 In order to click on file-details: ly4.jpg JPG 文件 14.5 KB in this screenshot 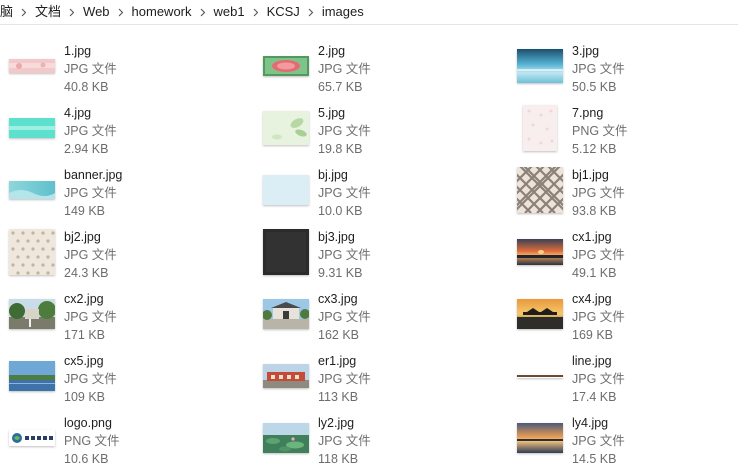, I will do `click(655, 440)`.